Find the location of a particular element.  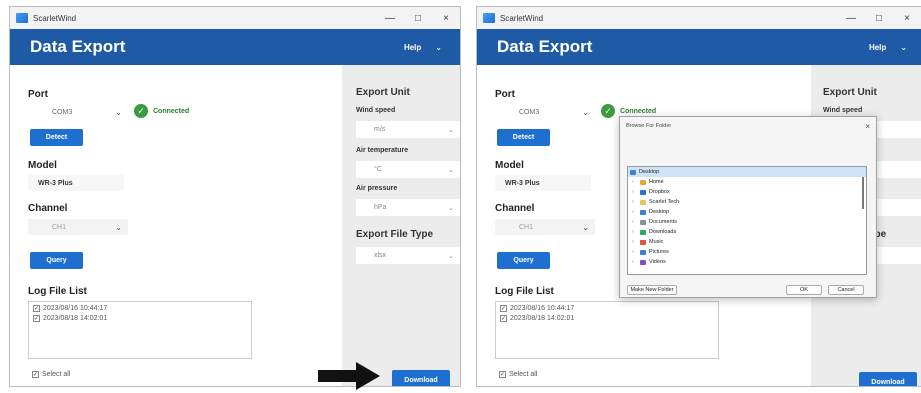

dialog-title: Browse For Folder is located at coordinates (649, 126).